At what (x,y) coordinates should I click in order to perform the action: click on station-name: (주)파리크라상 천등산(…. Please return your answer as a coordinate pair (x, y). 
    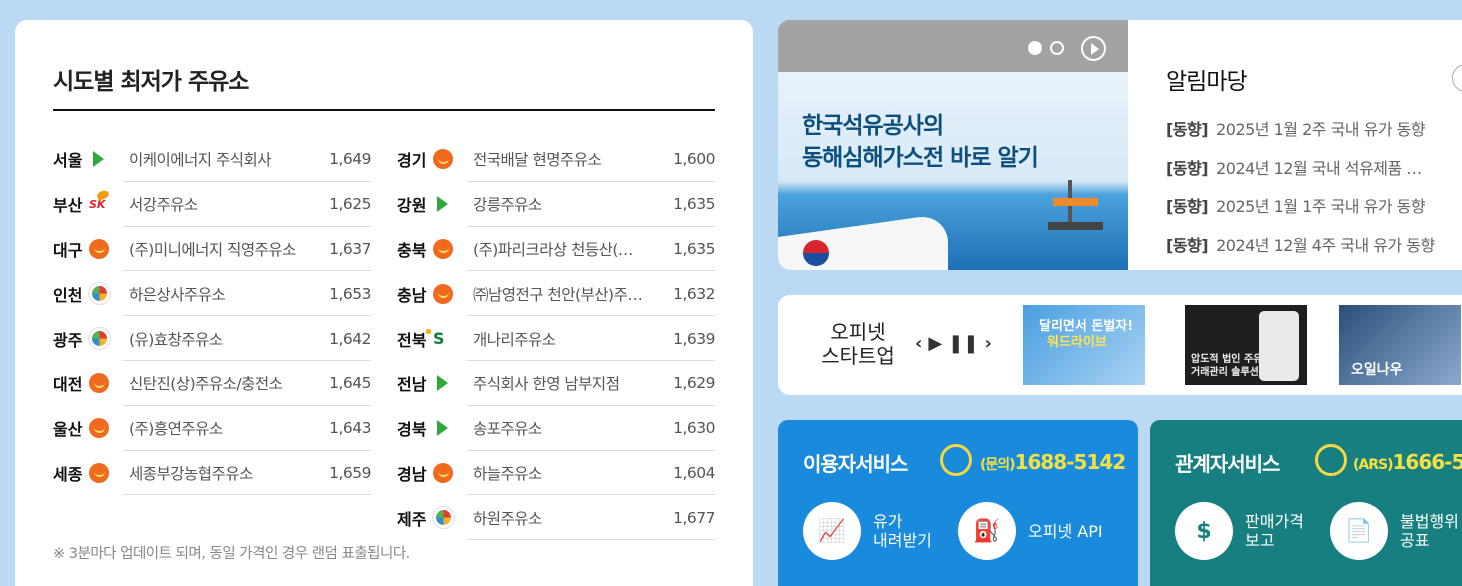
    Looking at the image, I should click on (567, 249).